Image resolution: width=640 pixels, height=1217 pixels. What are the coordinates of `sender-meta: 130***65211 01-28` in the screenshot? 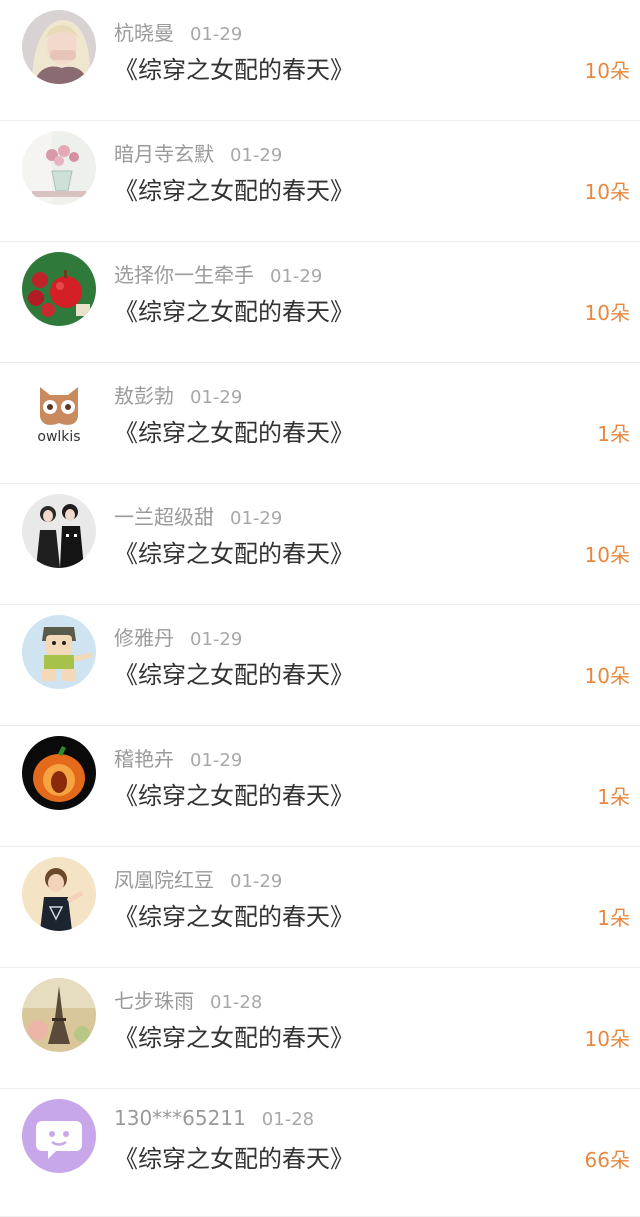 It's located at (214, 1118).